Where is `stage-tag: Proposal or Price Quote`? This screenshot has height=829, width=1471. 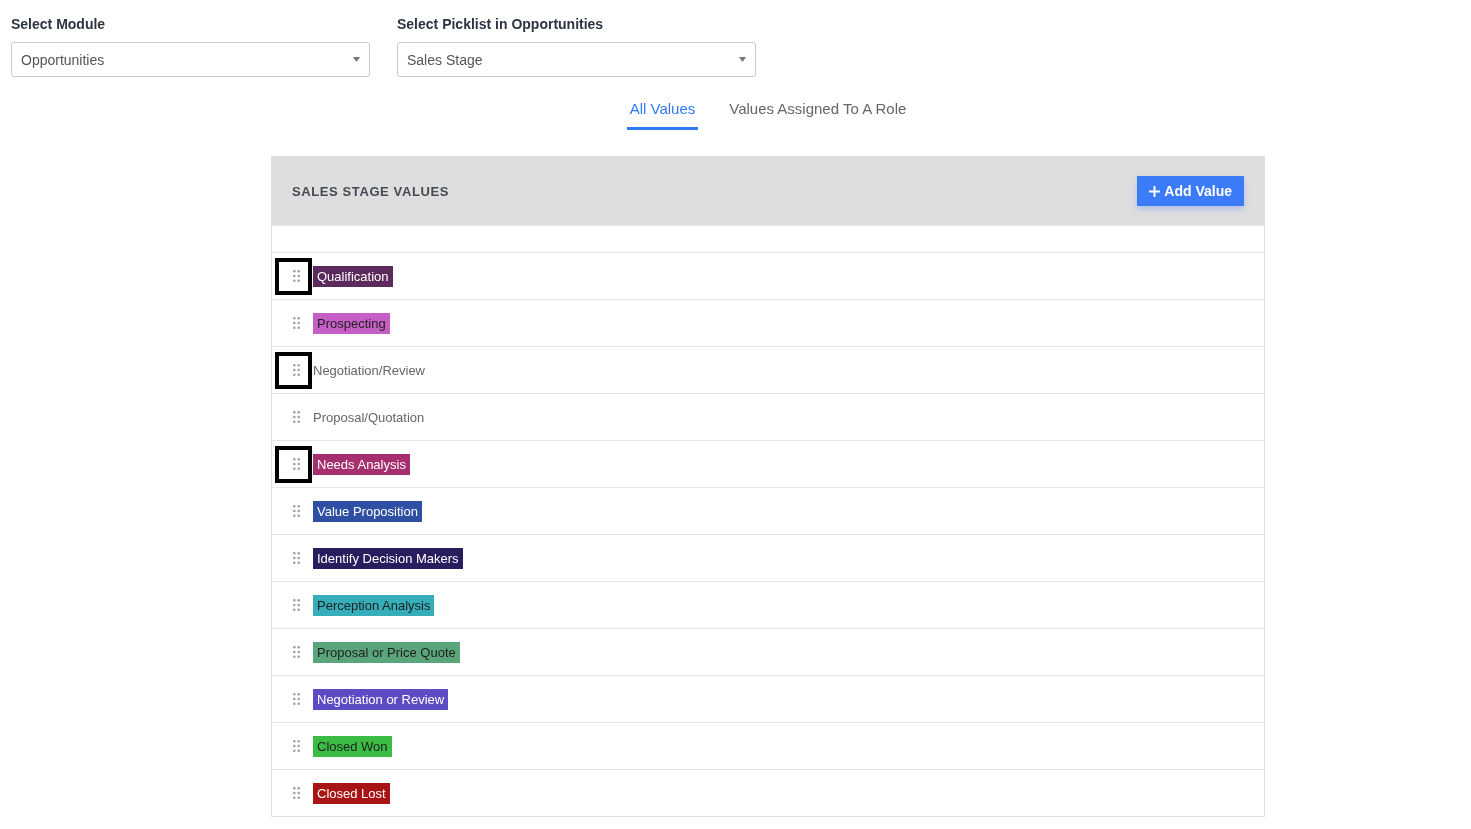 stage-tag: Proposal or Price Quote is located at coordinates (386, 652).